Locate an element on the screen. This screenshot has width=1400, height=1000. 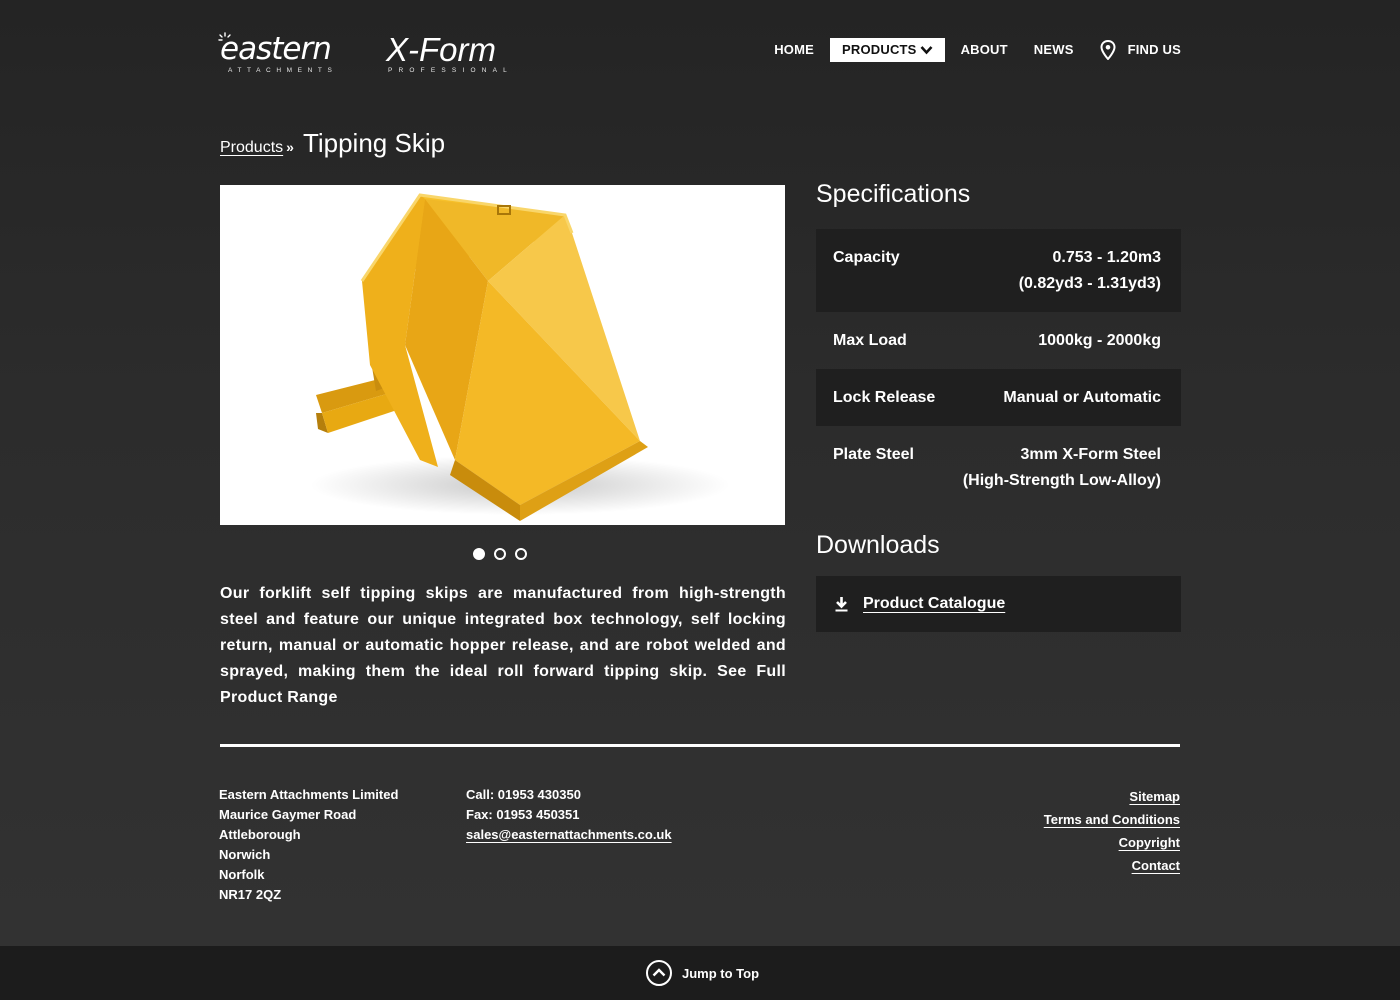
product-image is located at coordinates (502, 355).